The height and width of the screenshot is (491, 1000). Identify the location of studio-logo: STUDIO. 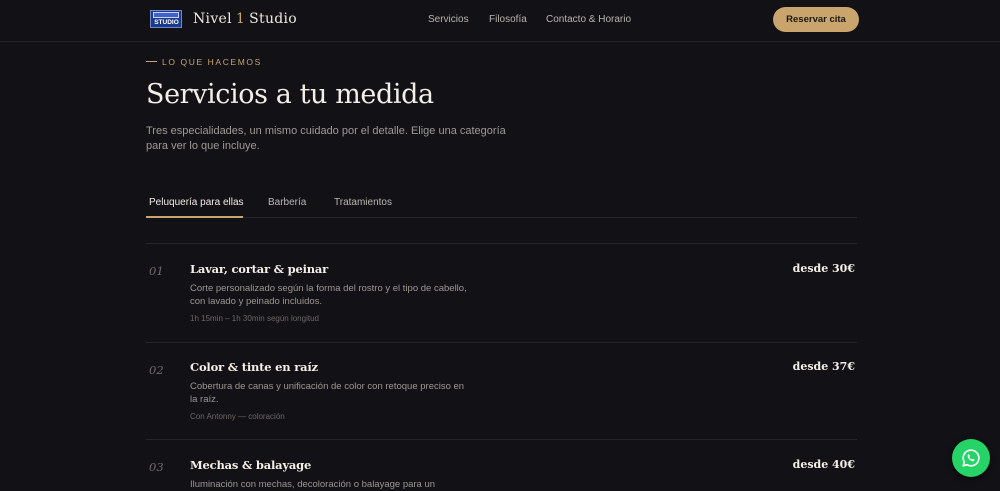
(166, 19).